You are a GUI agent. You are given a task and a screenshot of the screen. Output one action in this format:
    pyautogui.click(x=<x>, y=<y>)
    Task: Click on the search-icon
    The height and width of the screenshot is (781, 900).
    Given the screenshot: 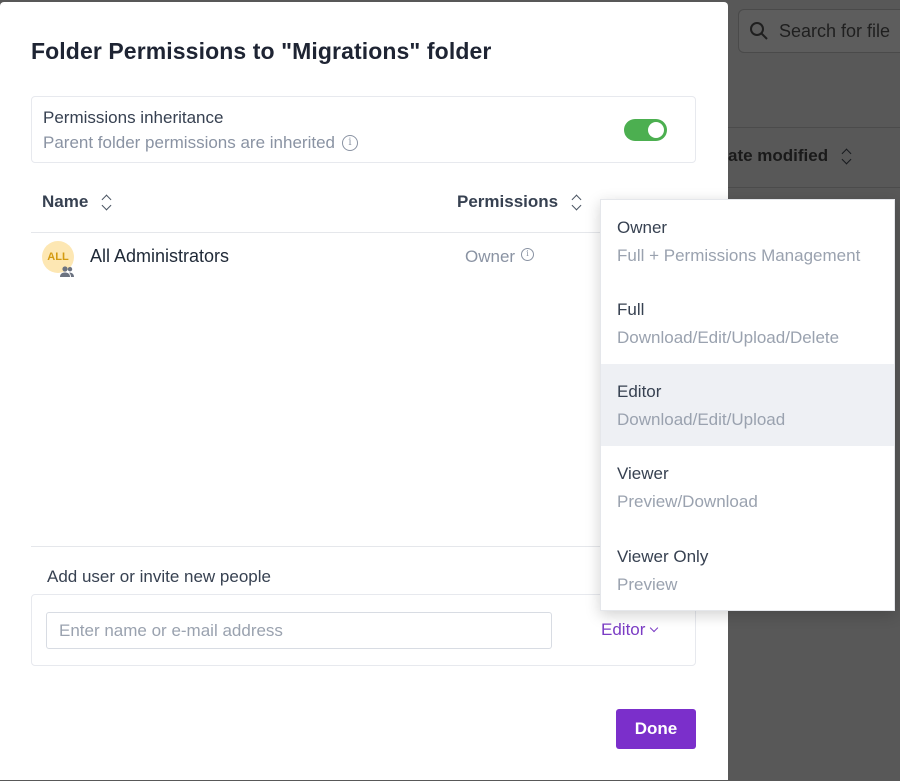 What is the action you would take?
    pyautogui.click(x=759, y=31)
    